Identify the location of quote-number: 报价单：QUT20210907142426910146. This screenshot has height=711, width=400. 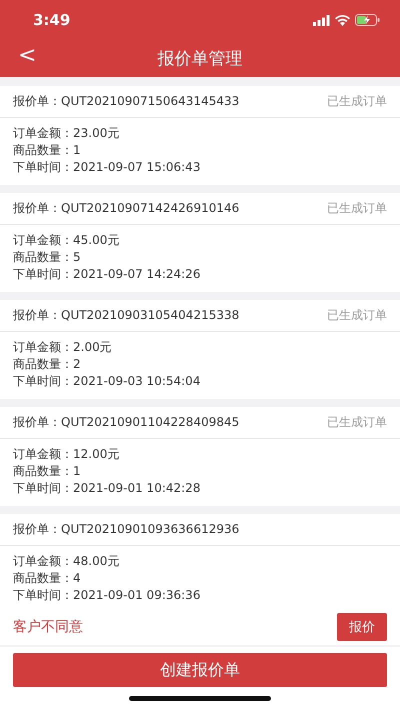
(126, 208).